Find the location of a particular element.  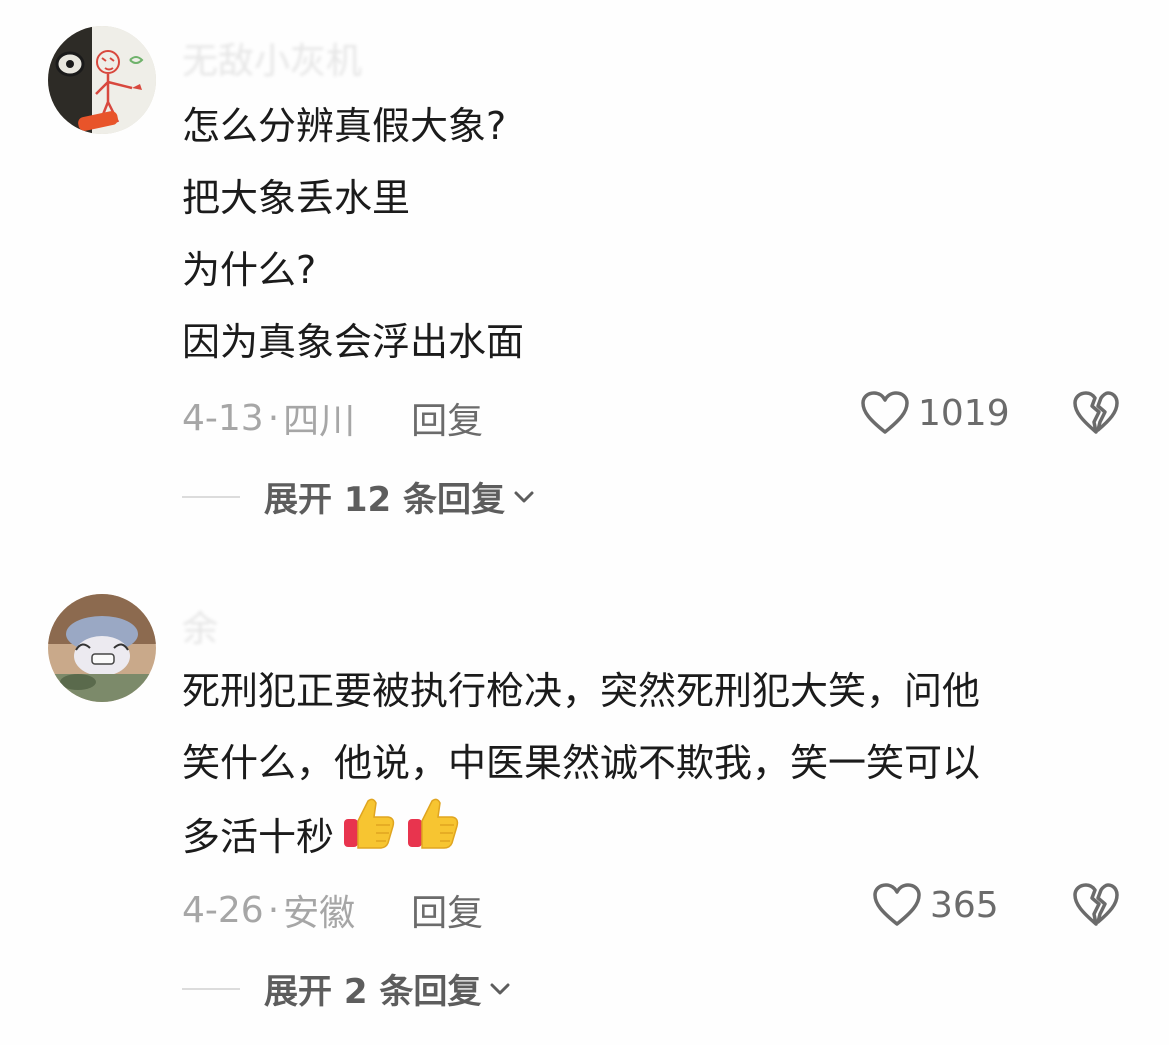

username: 无敌小灰机 is located at coordinates (272, 58).